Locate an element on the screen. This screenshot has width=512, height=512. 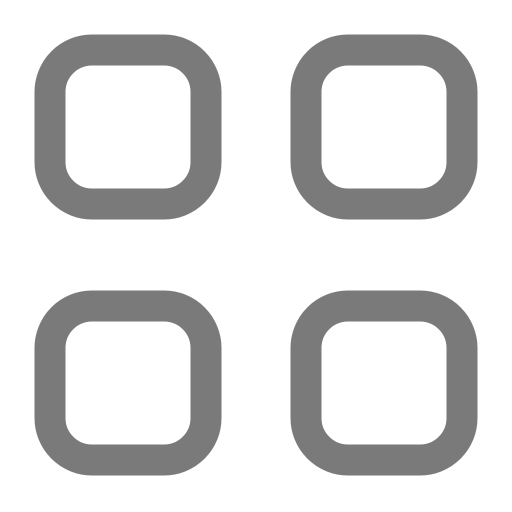
grid-tile-bottom-left is located at coordinates (128, 383).